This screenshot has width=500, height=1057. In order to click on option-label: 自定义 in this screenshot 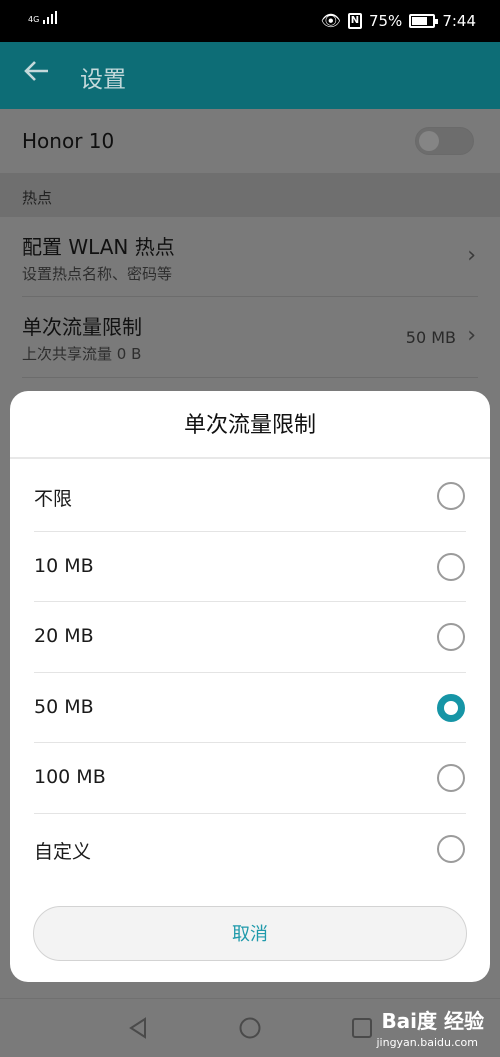, I will do `click(63, 852)`.